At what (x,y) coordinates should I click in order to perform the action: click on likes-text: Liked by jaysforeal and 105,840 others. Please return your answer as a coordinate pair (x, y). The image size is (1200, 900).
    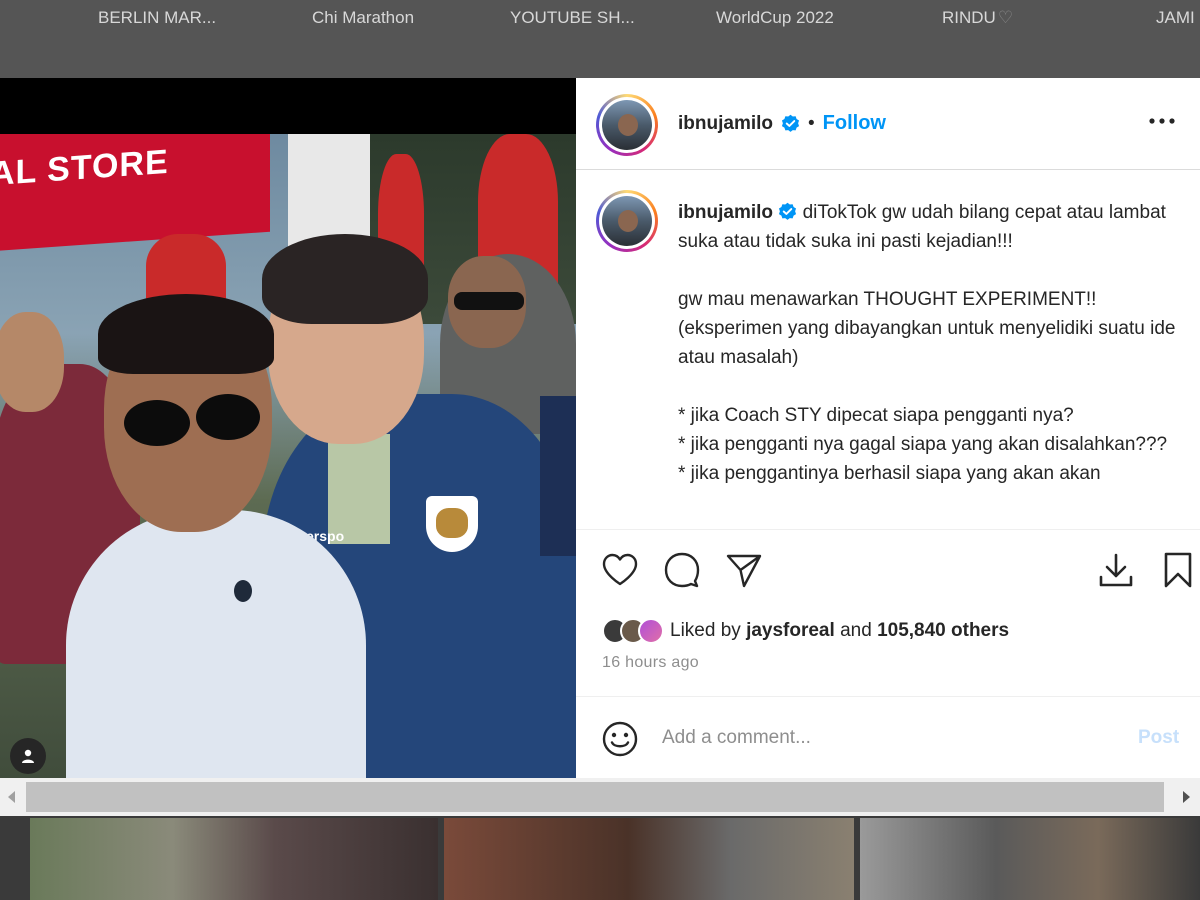
    Looking at the image, I should click on (839, 631).